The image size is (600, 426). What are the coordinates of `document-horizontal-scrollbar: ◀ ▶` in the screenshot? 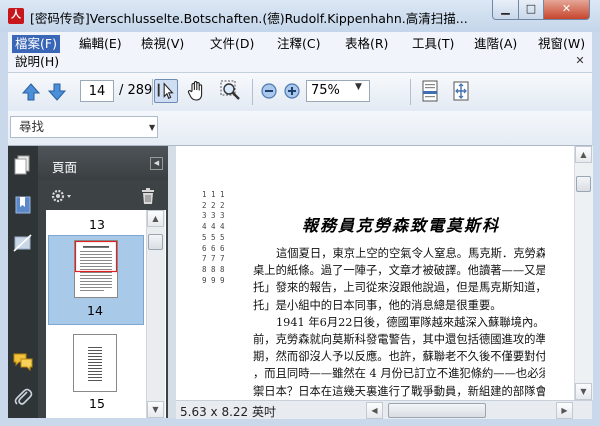 It's located at (470, 410).